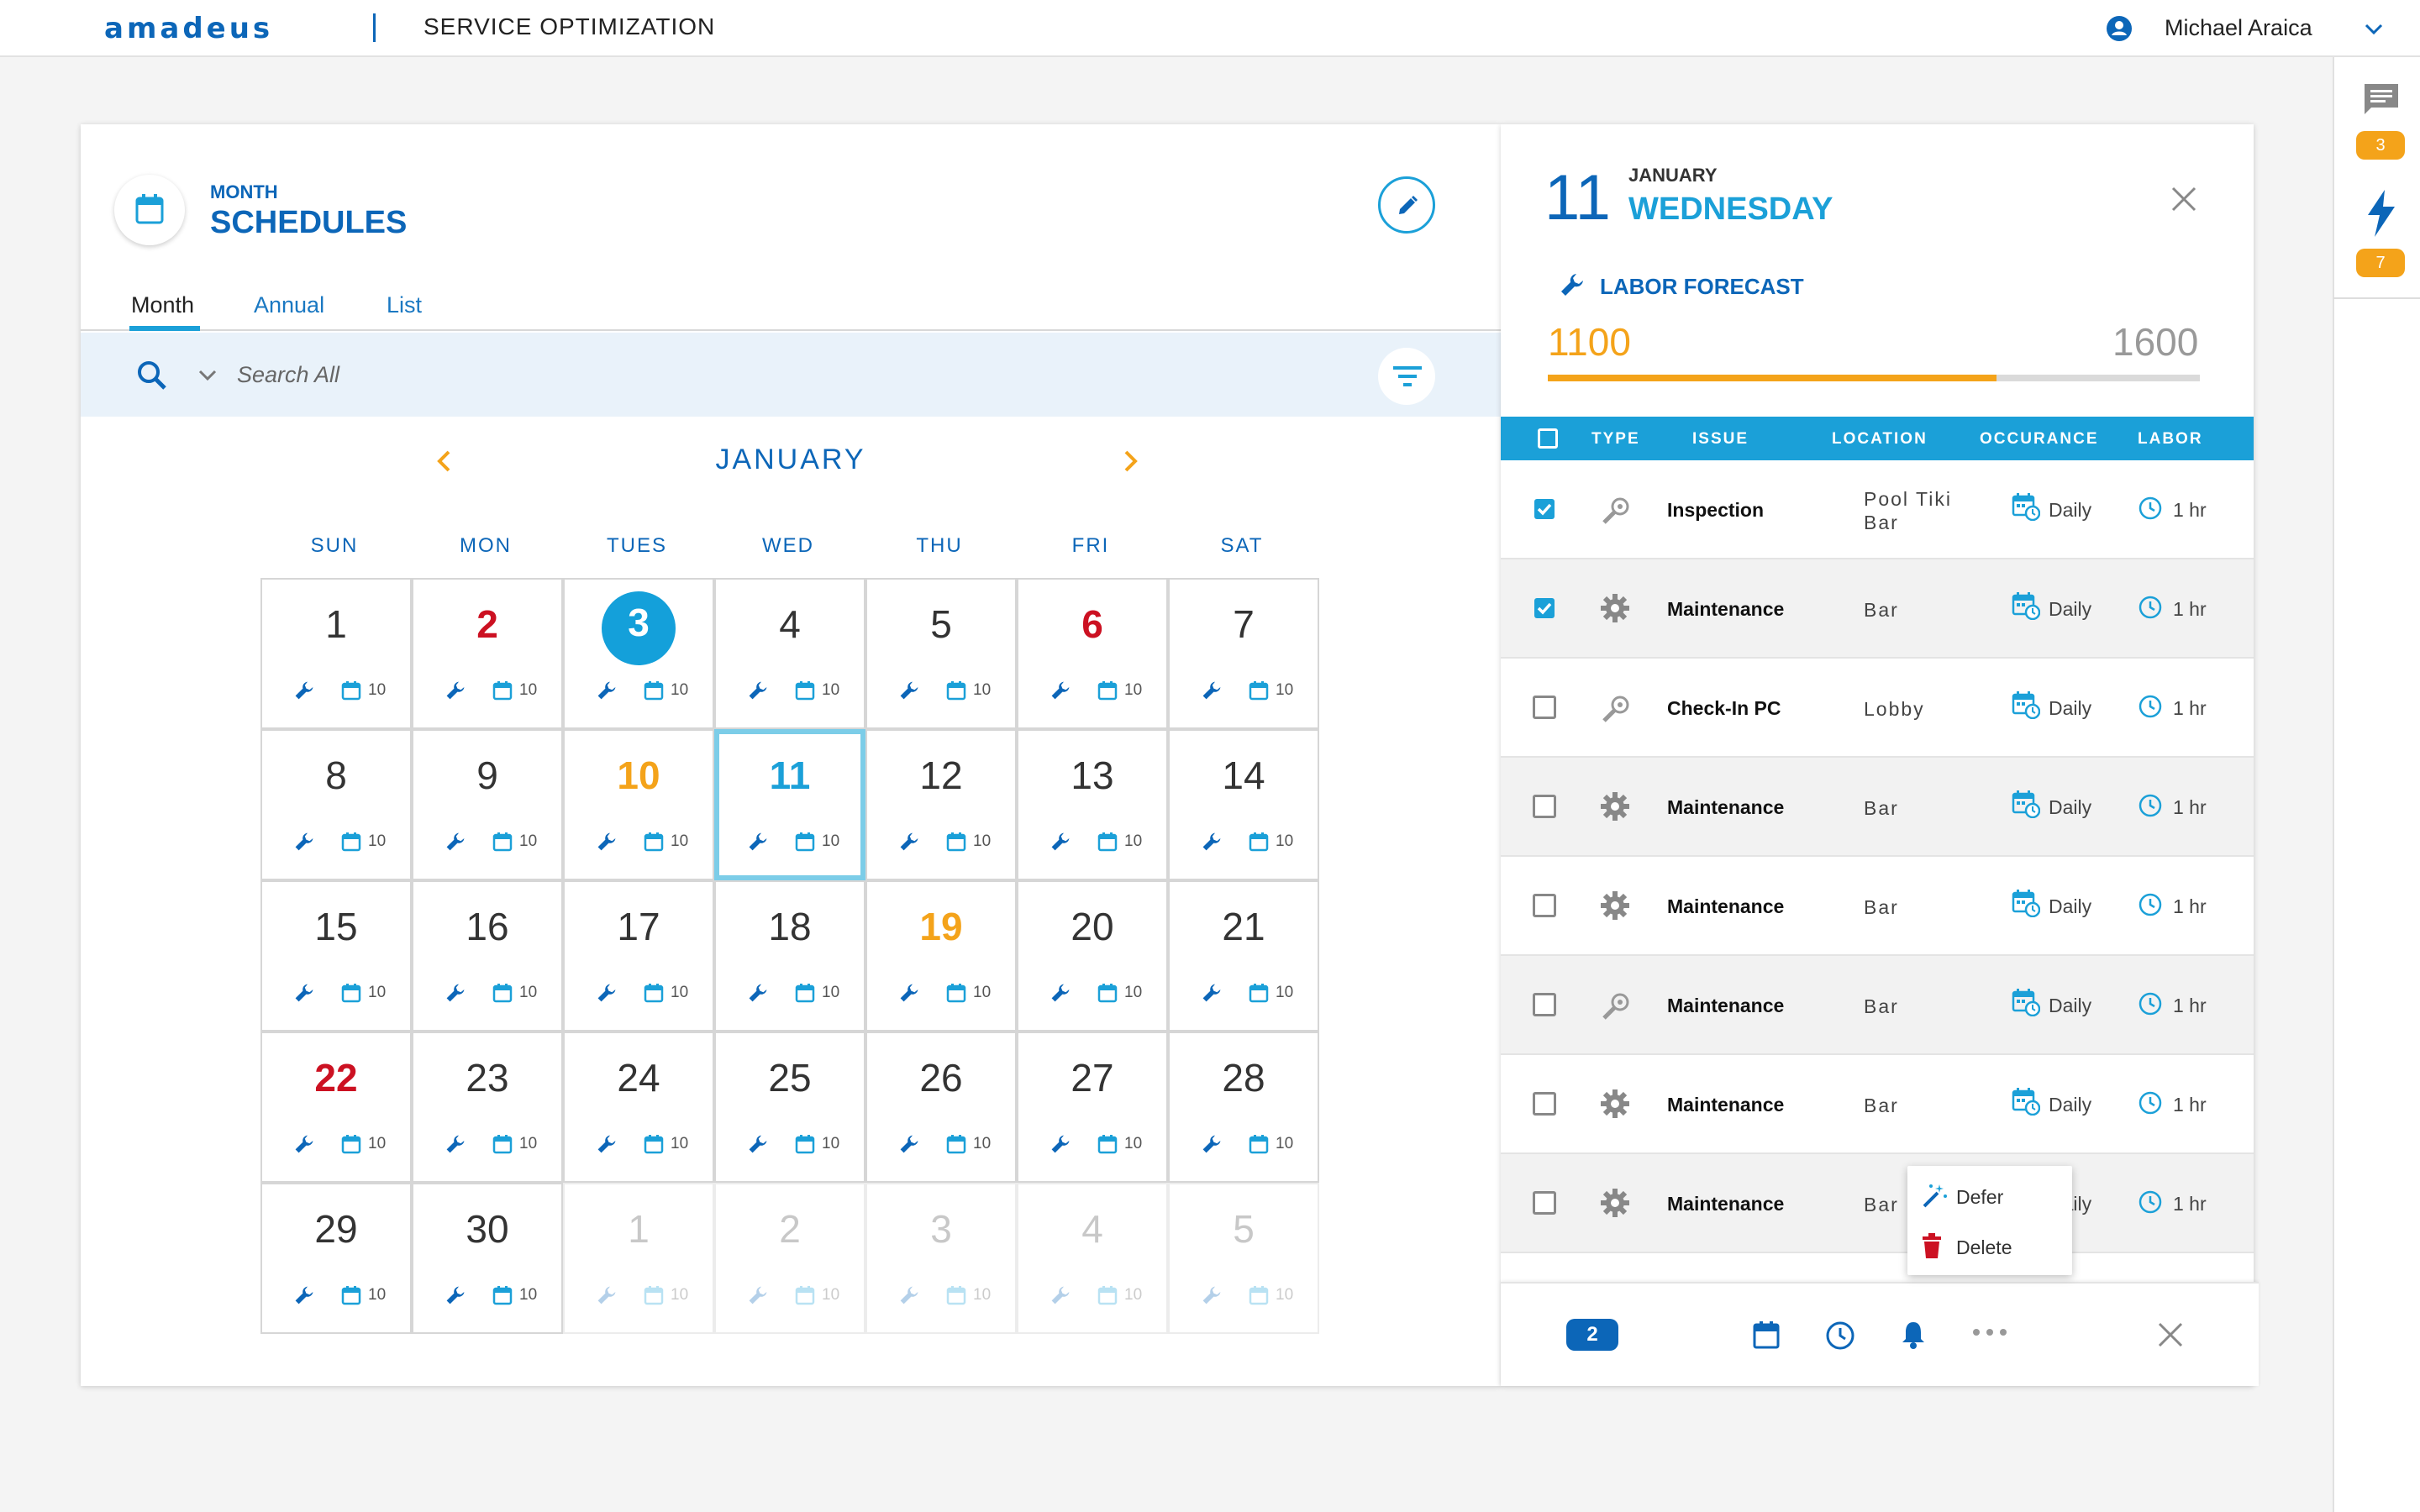  I want to click on magic-wand-icon, so click(1935, 1196).